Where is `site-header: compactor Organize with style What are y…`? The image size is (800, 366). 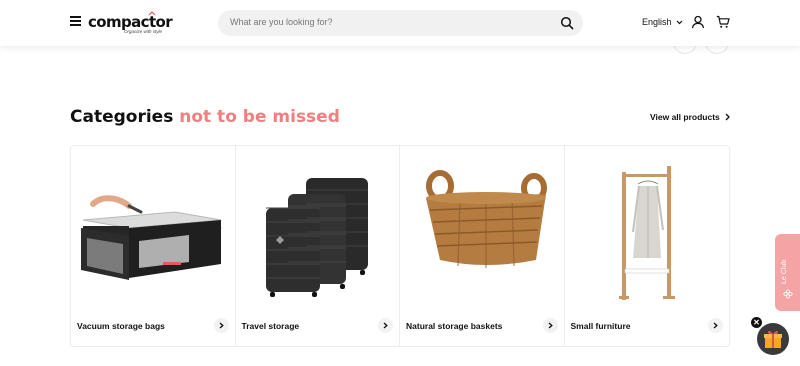
site-header: compactor Organize with style What are y… is located at coordinates (400, 23).